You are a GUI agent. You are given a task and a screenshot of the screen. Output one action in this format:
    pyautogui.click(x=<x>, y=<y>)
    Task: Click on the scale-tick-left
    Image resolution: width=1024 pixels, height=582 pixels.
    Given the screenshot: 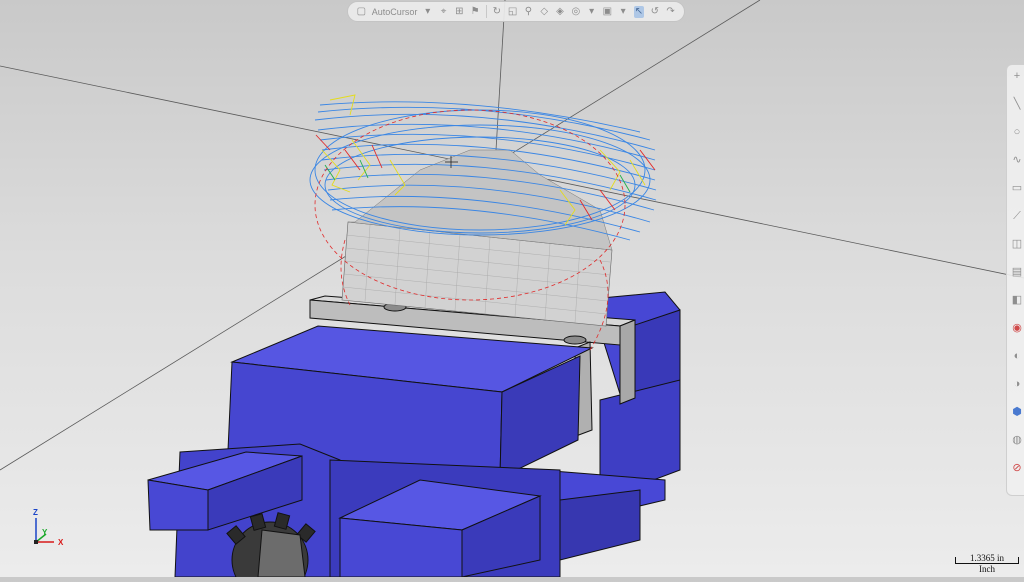 What is the action you would take?
    pyautogui.click(x=955, y=560)
    